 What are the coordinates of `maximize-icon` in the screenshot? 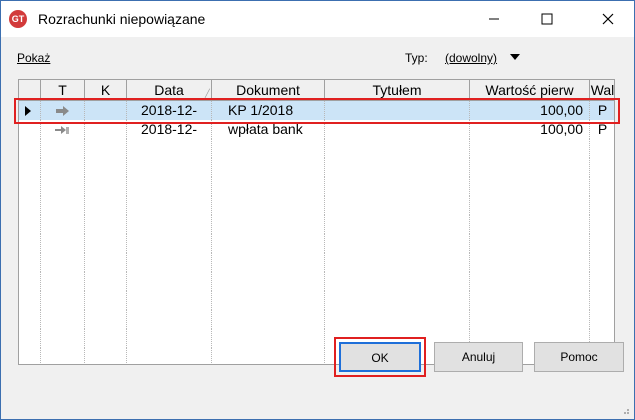 It's located at (547, 19).